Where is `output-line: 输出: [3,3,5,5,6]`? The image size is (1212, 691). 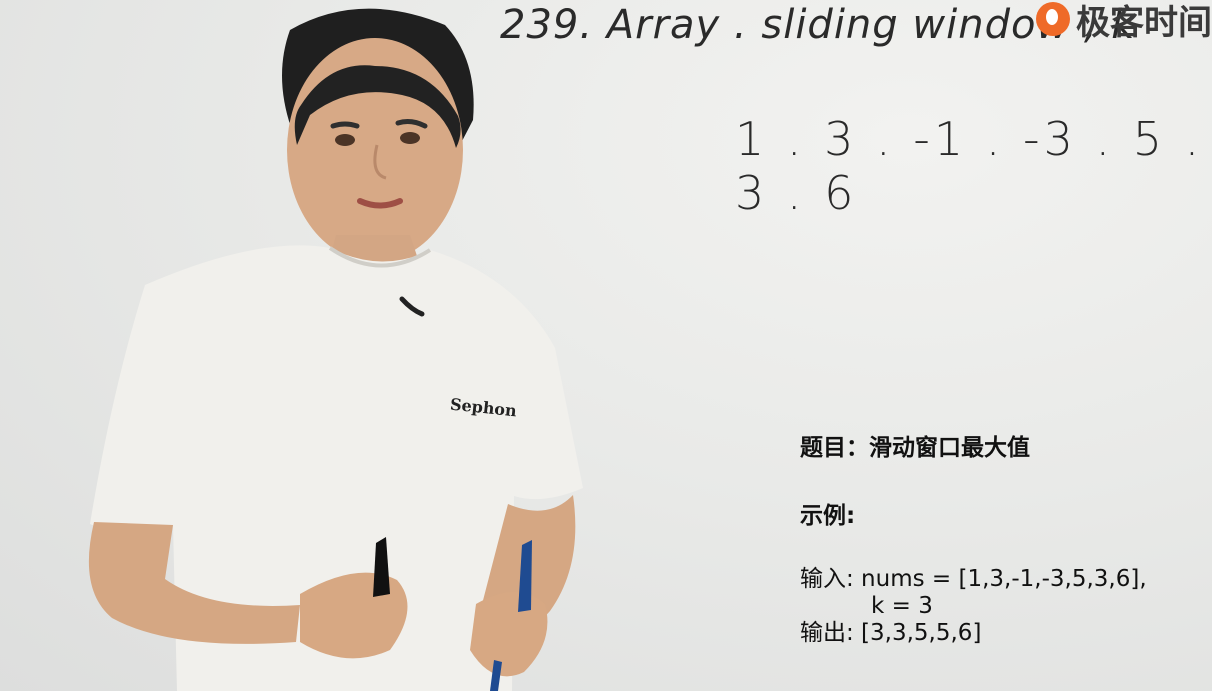 output-line: 输出: [3,3,5,5,6] is located at coordinates (891, 633).